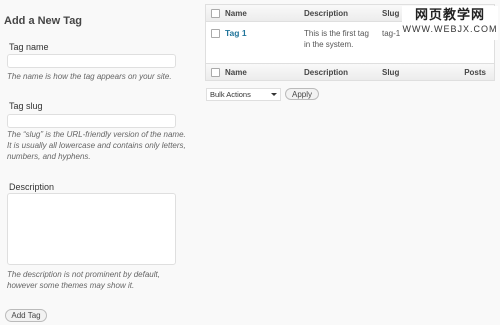 The width and height of the screenshot is (500, 325). Describe the element at coordinates (215, 13) in the screenshot. I see `select-all-checkbox` at that location.